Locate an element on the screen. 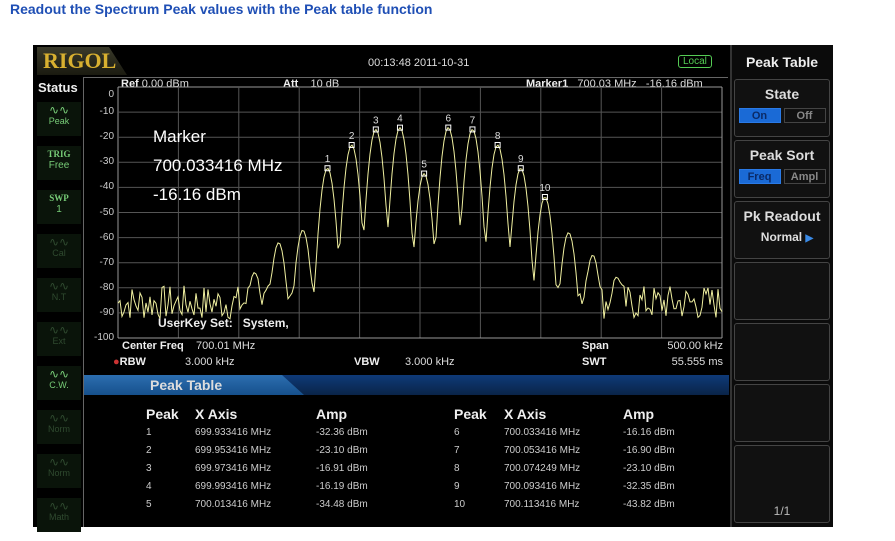 This screenshot has height=541, width=895. peak-marker-label: 5 is located at coordinates (424, 165).